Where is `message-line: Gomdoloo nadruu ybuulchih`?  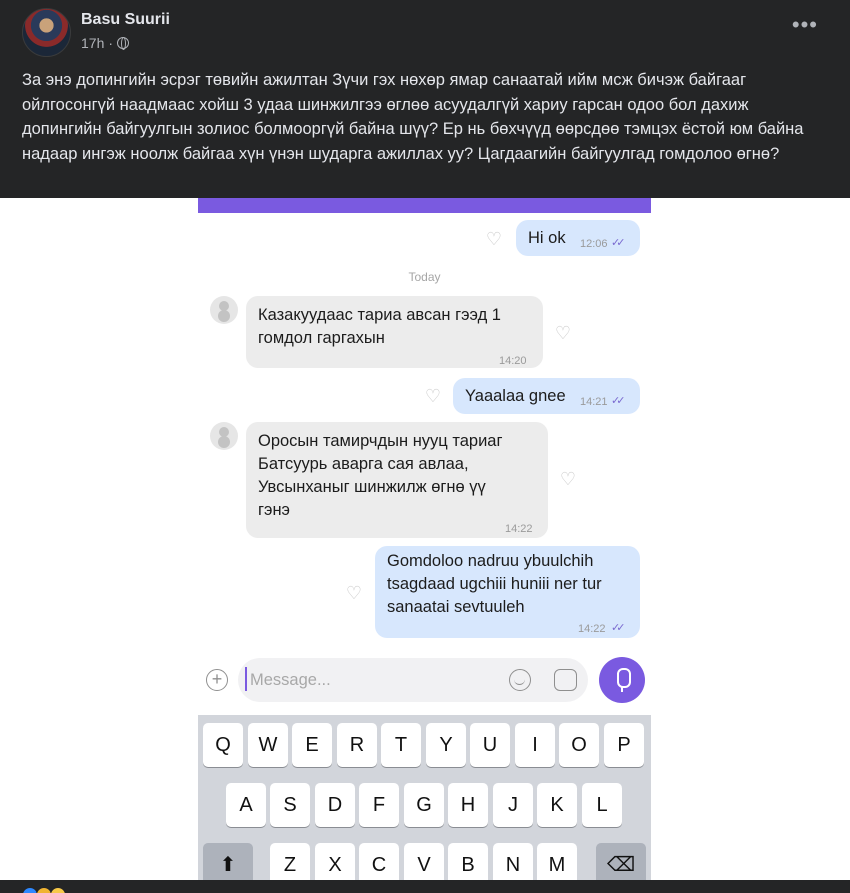
message-line: Gomdoloo nadruu ybuulchih is located at coordinates (490, 561).